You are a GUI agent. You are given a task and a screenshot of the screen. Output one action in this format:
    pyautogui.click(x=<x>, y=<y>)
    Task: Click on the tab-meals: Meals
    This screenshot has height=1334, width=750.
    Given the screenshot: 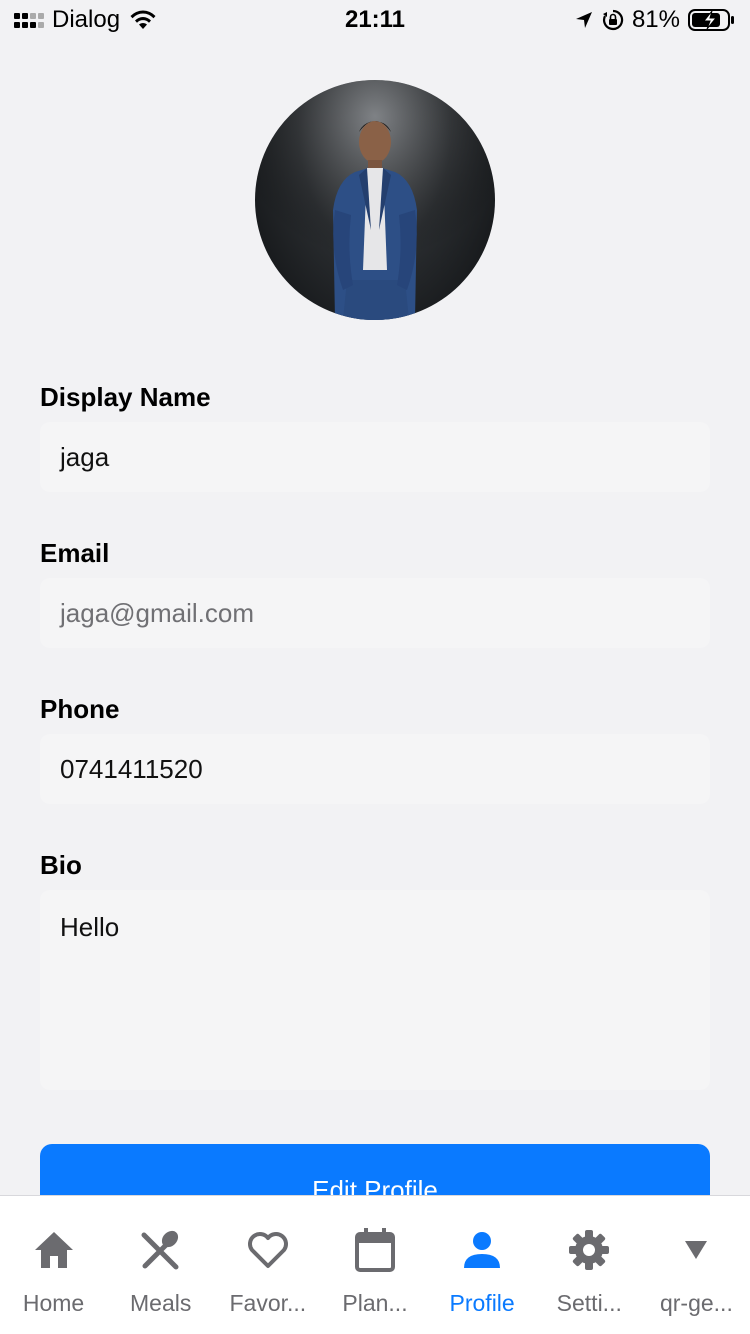 What is the action you would take?
    pyautogui.click(x=160, y=1265)
    